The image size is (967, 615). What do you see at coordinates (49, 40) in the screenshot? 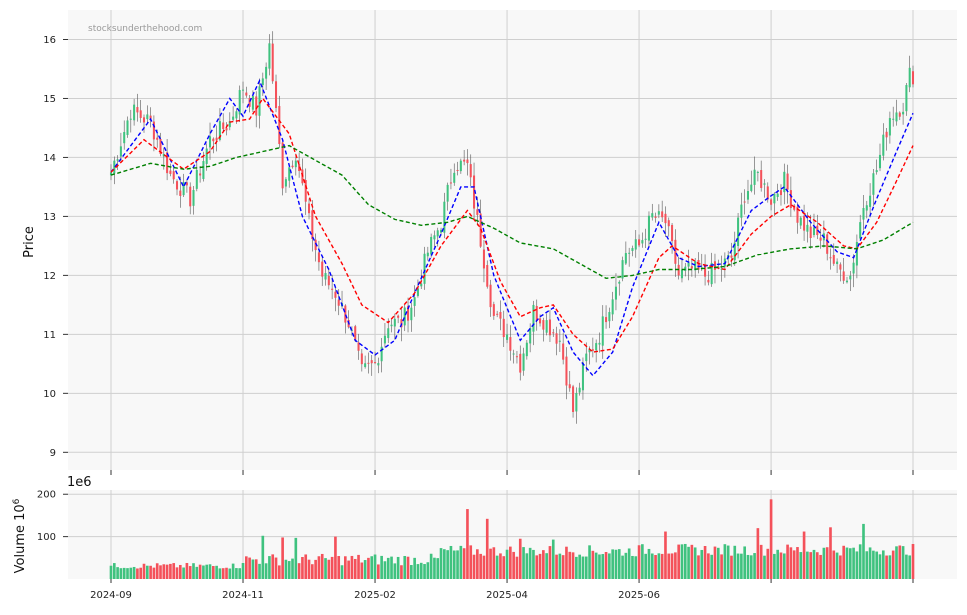
I see `price-y-tick-label: 16` at bounding box center [49, 40].